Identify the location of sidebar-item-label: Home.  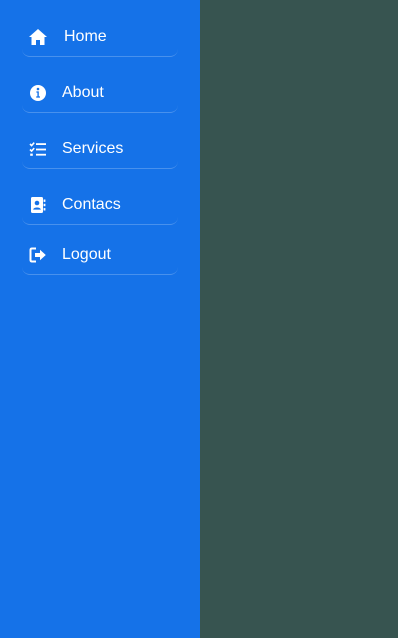
(85, 36).